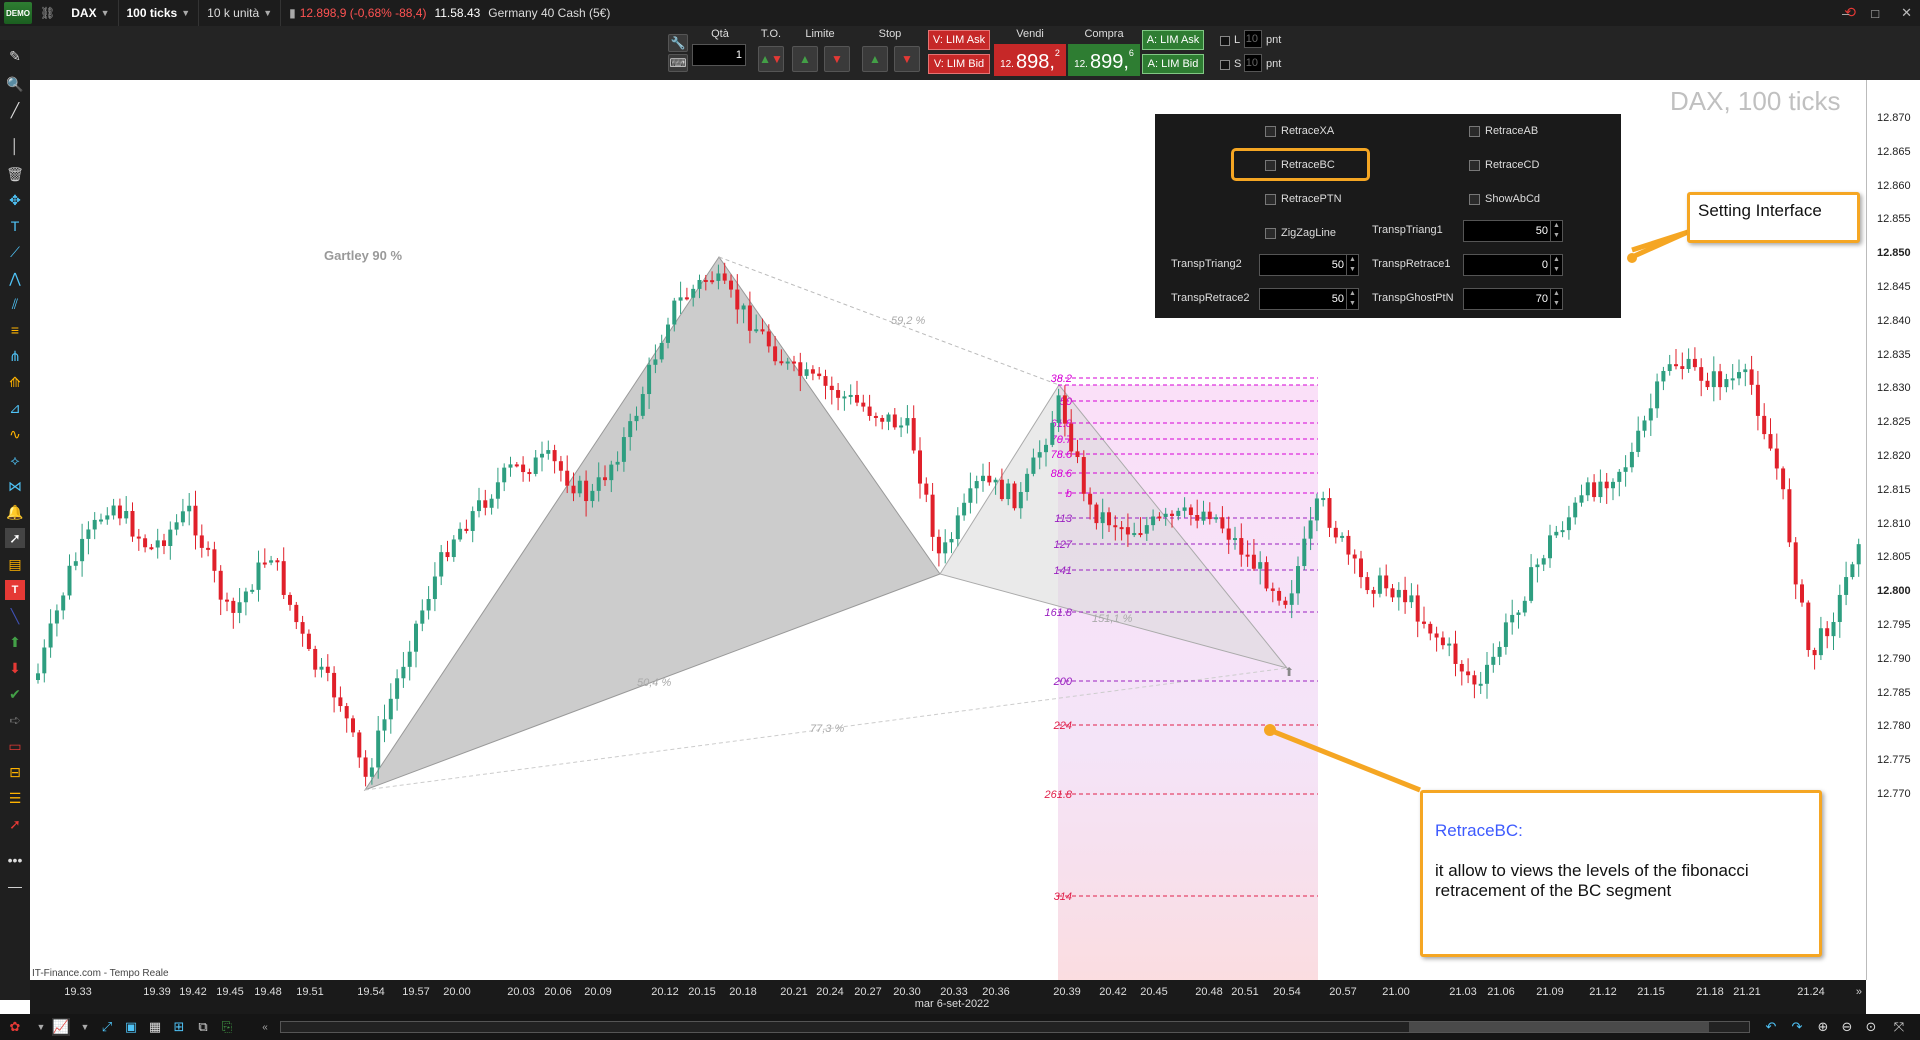 The image size is (1920, 1040). What do you see at coordinates (159, 13) in the screenshot?
I see `interval-selector: 100 ticks ▼` at bounding box center [159, 13].